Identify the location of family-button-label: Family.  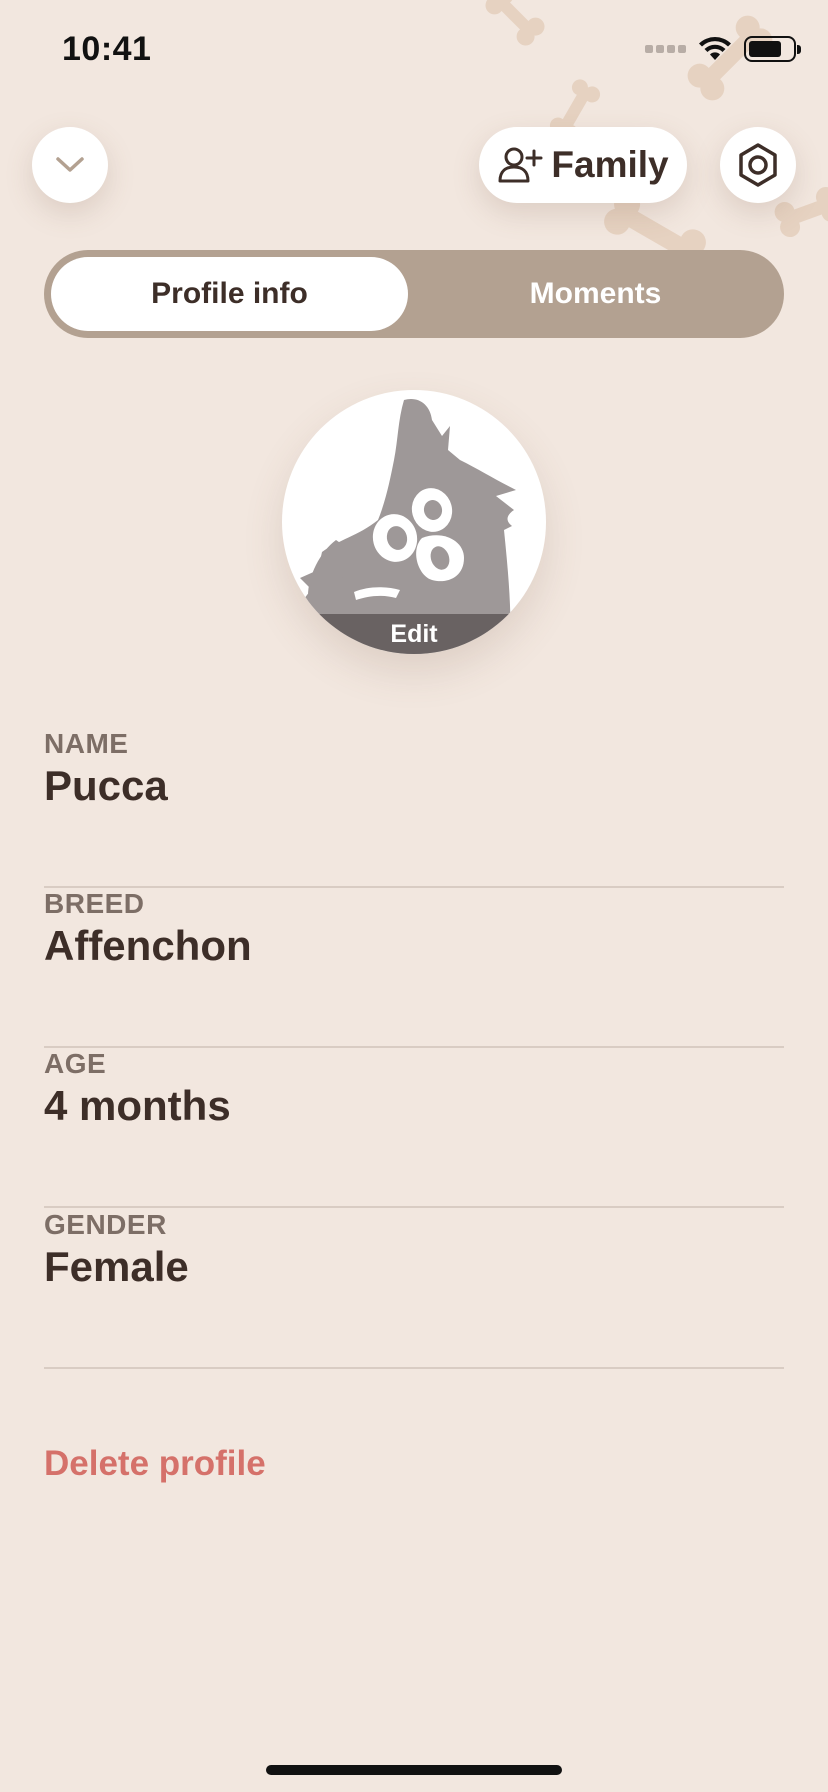
(610, 164).